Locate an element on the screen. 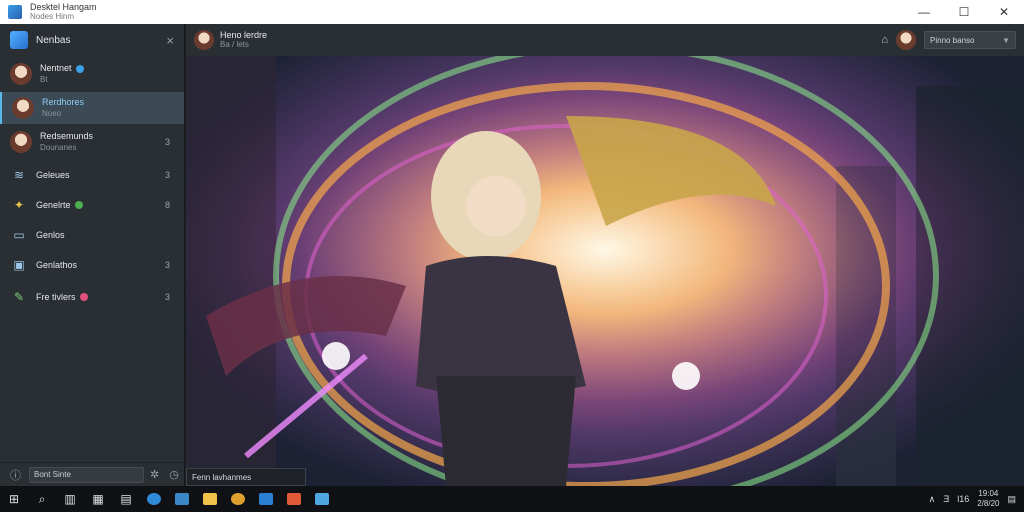  clock-date: 2/8/20 is located at coordinates (988, 503).